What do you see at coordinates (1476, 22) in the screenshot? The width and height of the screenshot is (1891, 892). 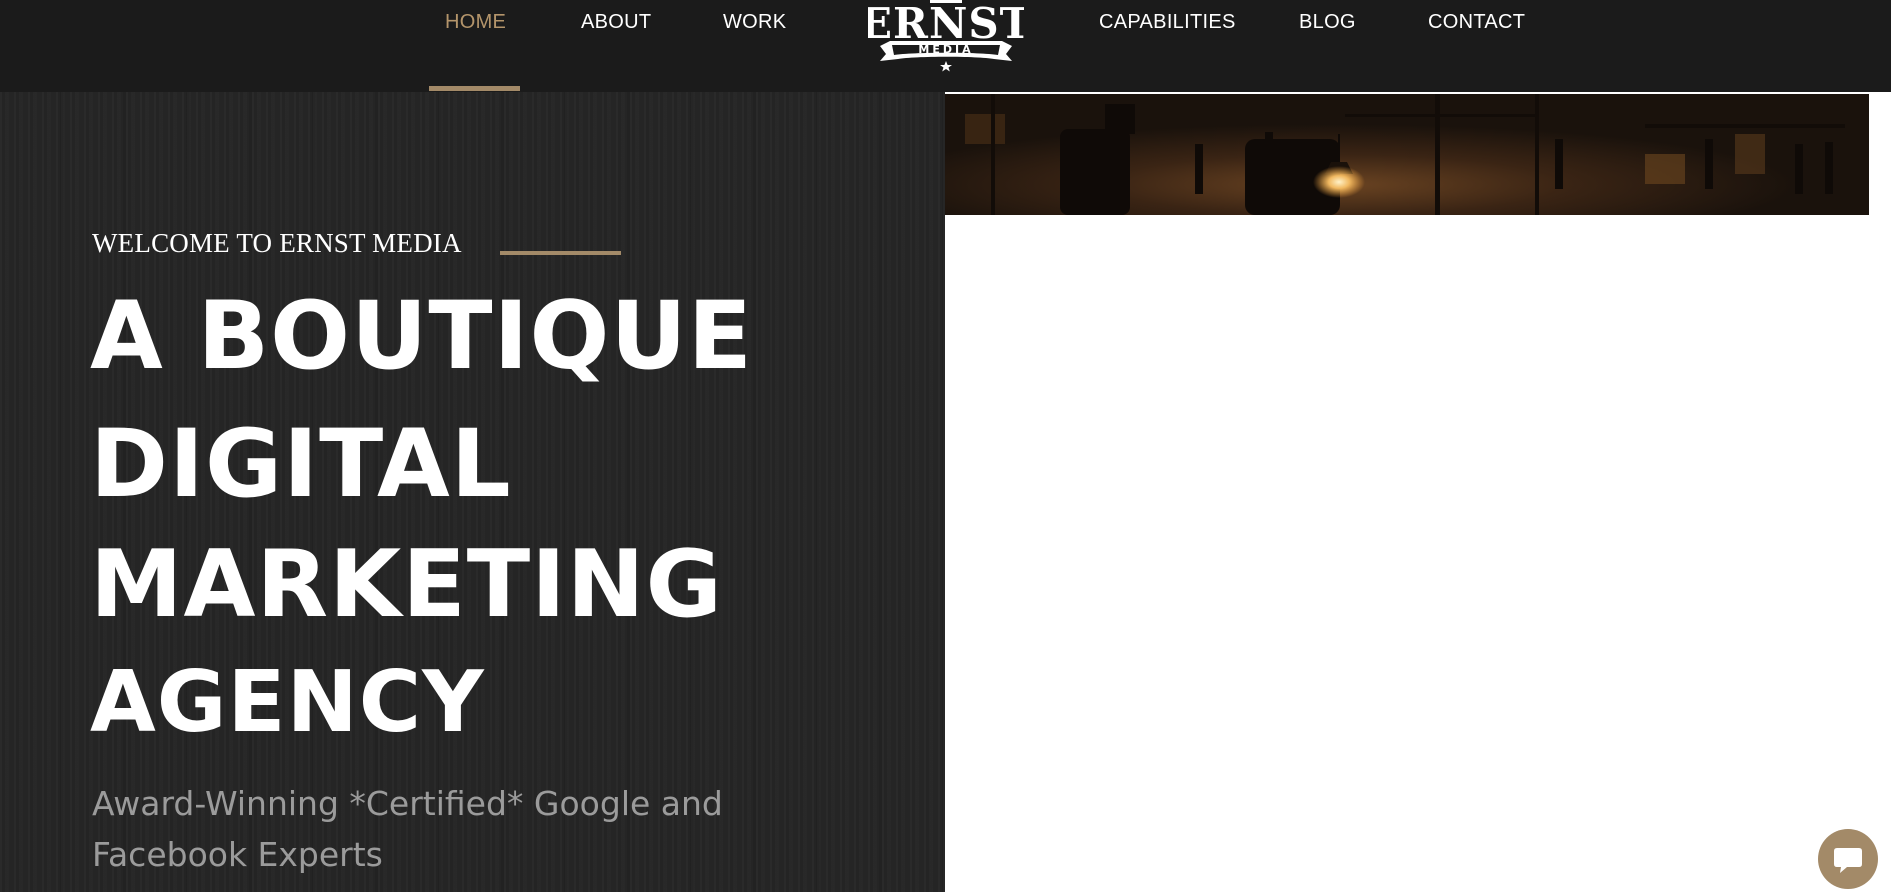 I see `nav-link-contact: CONTACT` at bounding box center [1476, 22].